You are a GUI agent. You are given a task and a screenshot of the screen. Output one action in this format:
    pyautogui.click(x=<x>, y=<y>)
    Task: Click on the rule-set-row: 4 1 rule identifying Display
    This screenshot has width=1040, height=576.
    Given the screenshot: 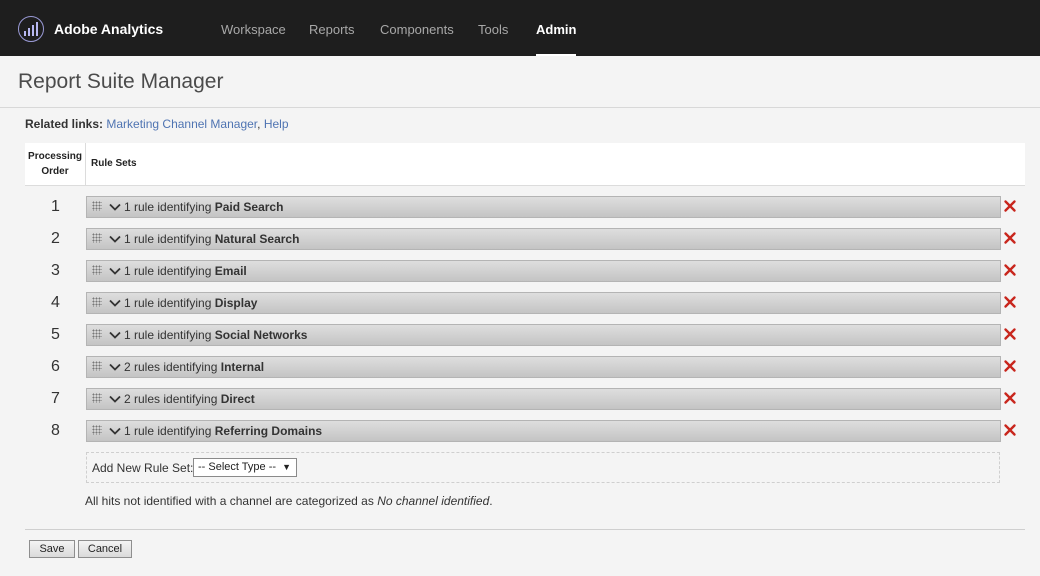 What is the action you would take?
    pyautogui.click(x=525, y=303)
    